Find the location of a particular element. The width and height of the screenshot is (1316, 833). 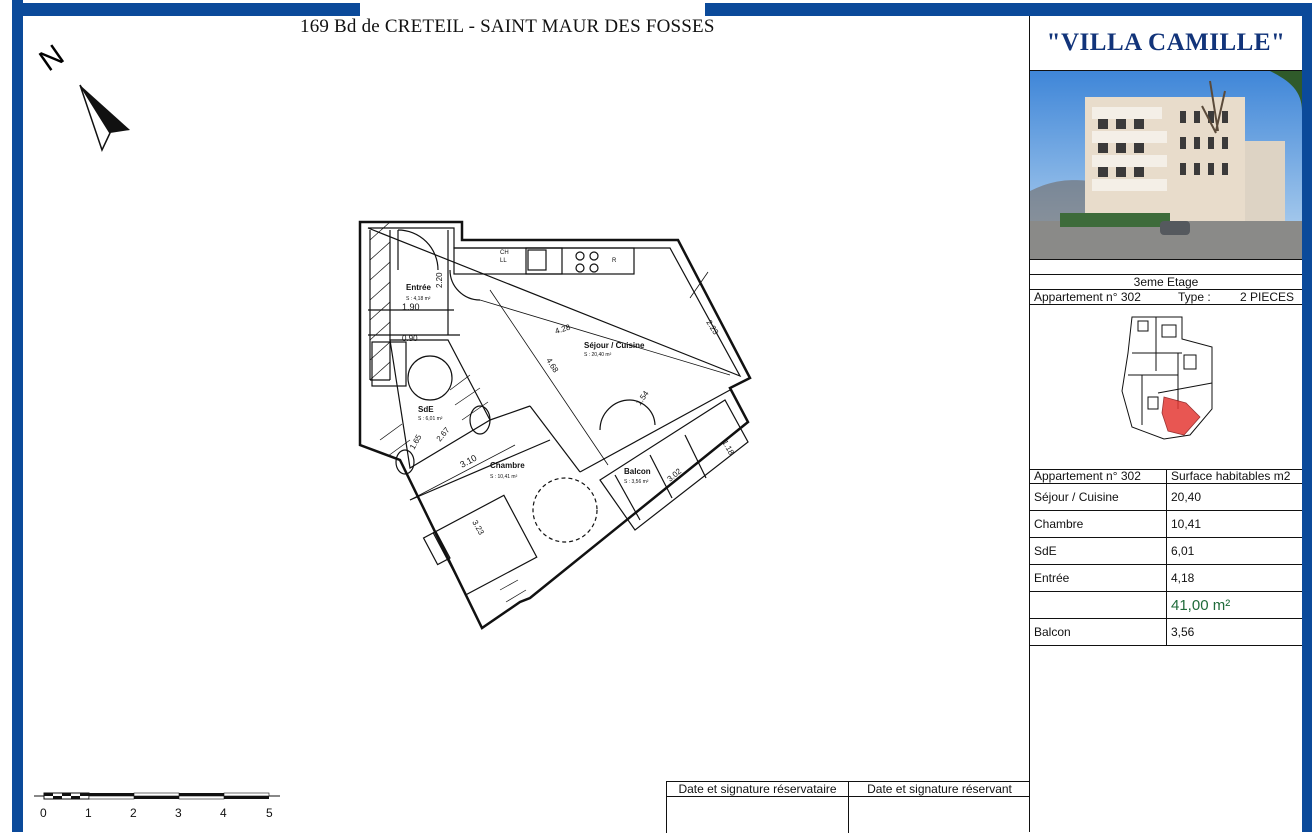

dim-label: 1.18 is located at coordinates (728, 448).